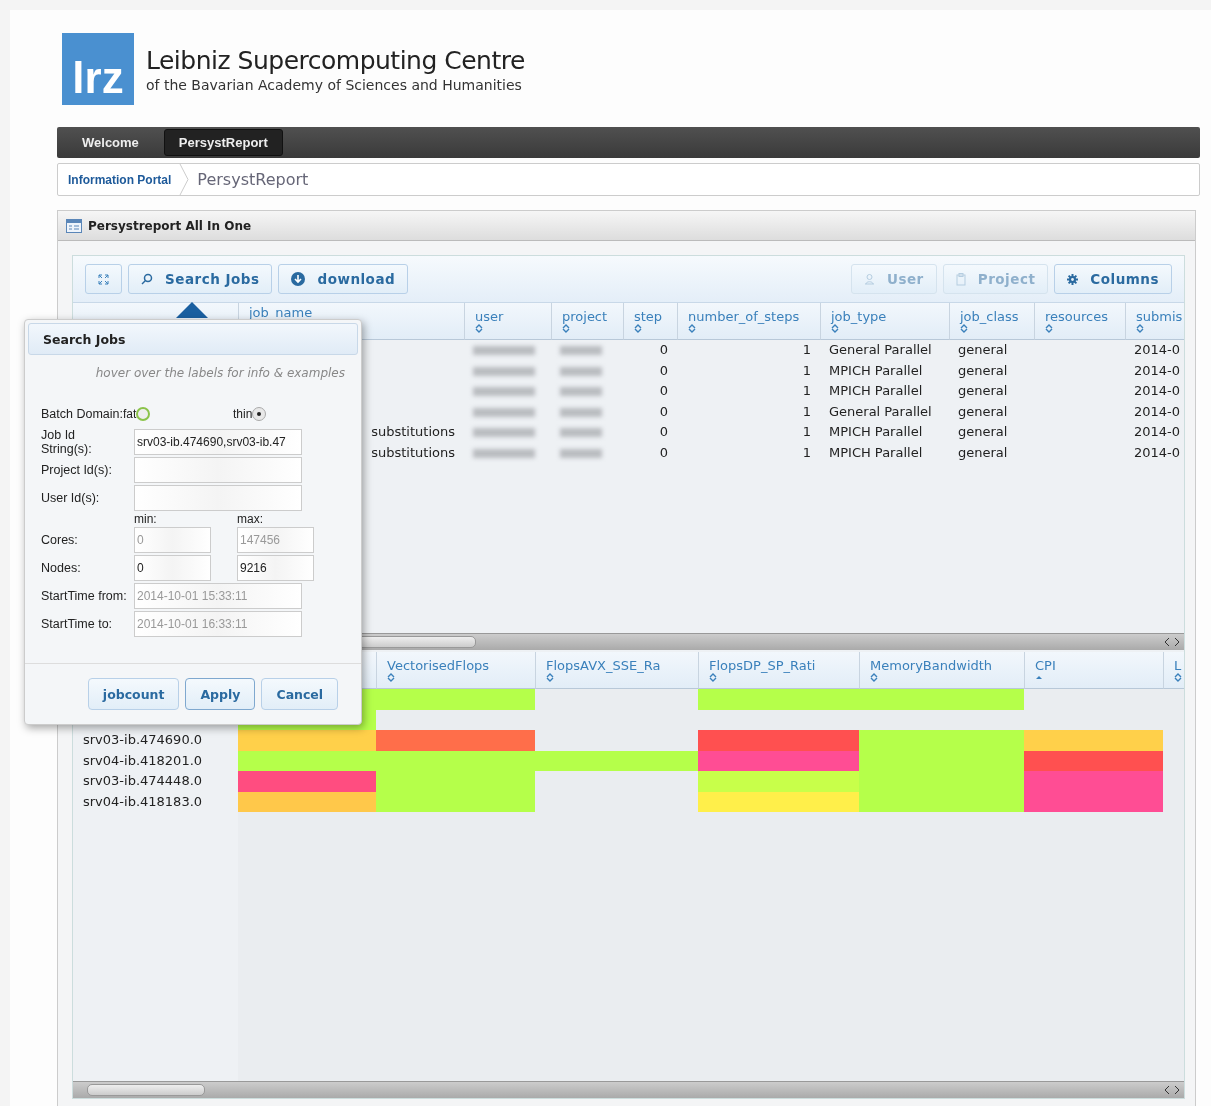  What do you see at coordinates (84, 596) in the screenshot?
I see `field-label: StartTime from:` at bounding box center [84, 596].